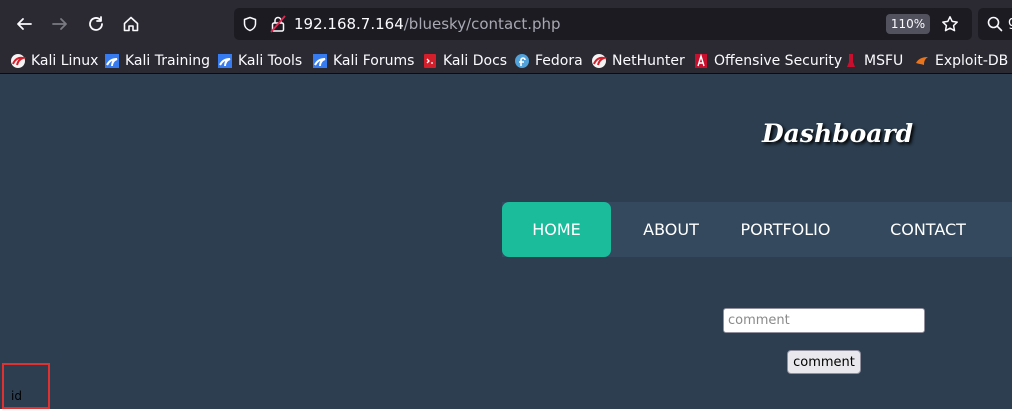 The height and width of the screenshot is (409, 1012). I want to click on search-text: g, so click(1010, 22).